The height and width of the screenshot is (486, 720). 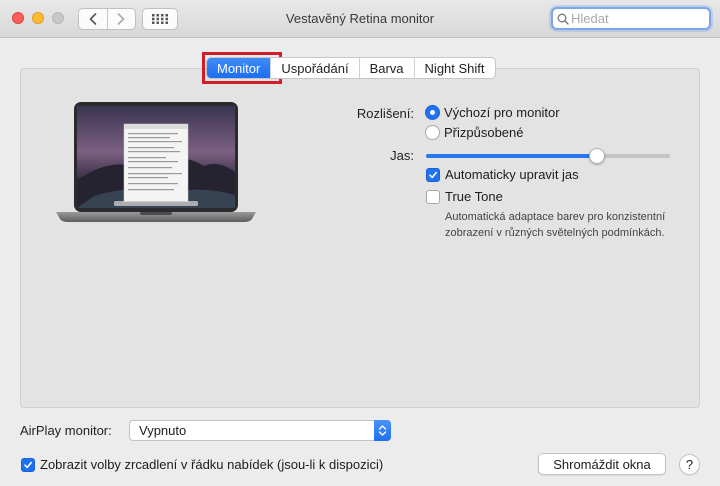 I want to click on title-bar: Vestavěný Retina monitor Hledat, so click(x=360, y=19).